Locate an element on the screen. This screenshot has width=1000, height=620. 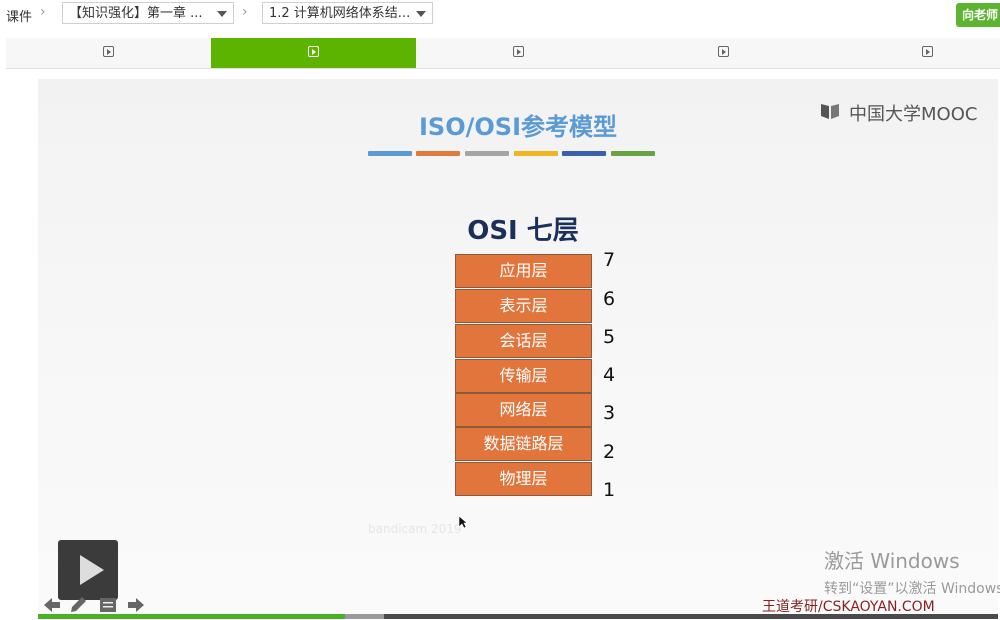
osi-layer-1: 物理层 is located at coordinates (523, 479).